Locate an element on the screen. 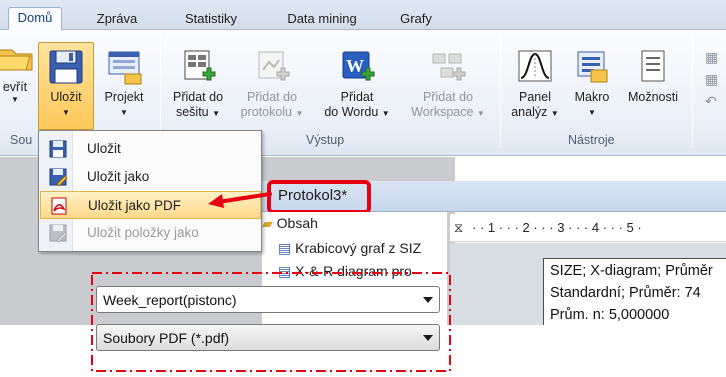  add-to-workbook-label-1: Přidat do is located at coordinates (198, 97).